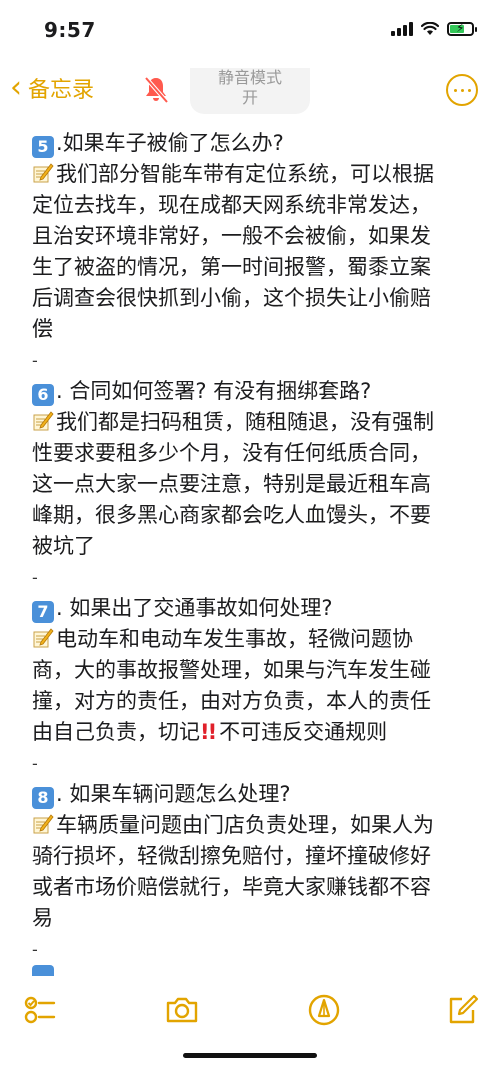 This screenshot has width=500, height=1068. I want to click on answer-line: 定位去找车，现在成都天网系统非常发达，, so click(231, 205).